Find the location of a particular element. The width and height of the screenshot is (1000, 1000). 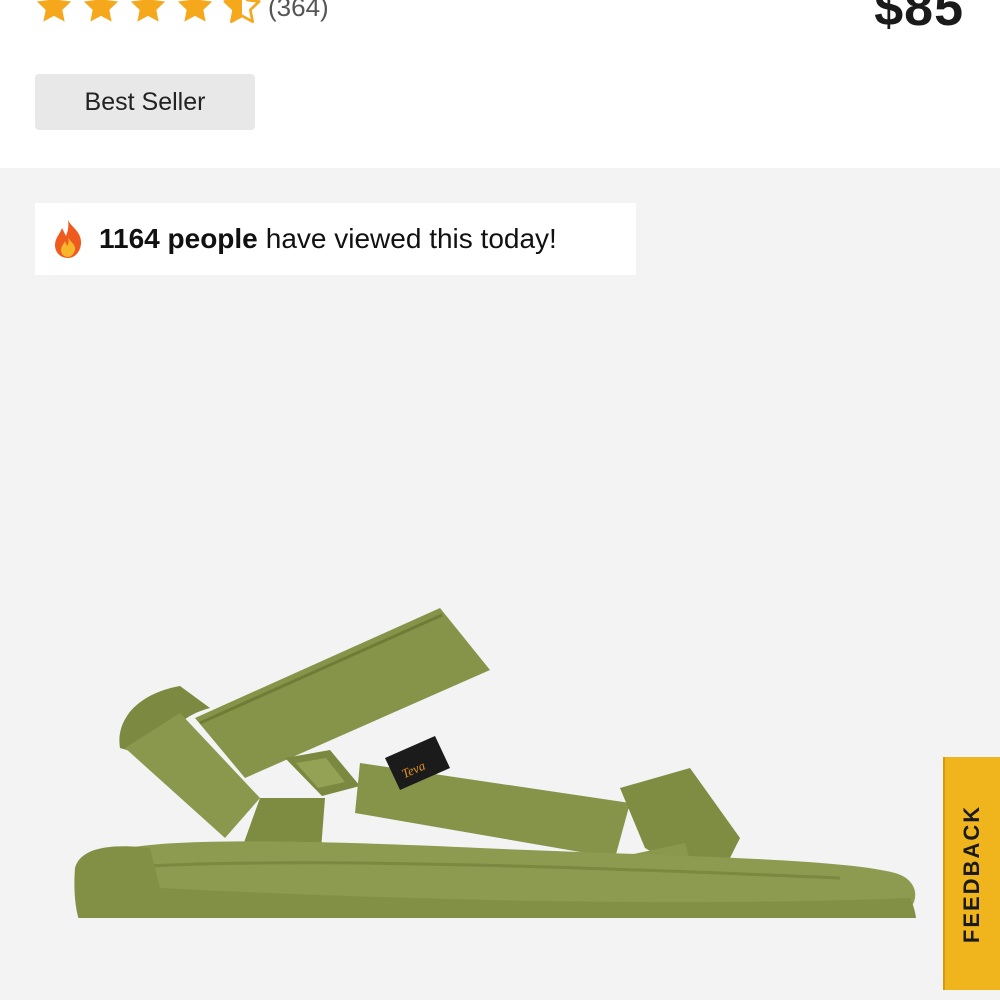

viewer-text: have viewed this today! is located at coordinates (411, 238).